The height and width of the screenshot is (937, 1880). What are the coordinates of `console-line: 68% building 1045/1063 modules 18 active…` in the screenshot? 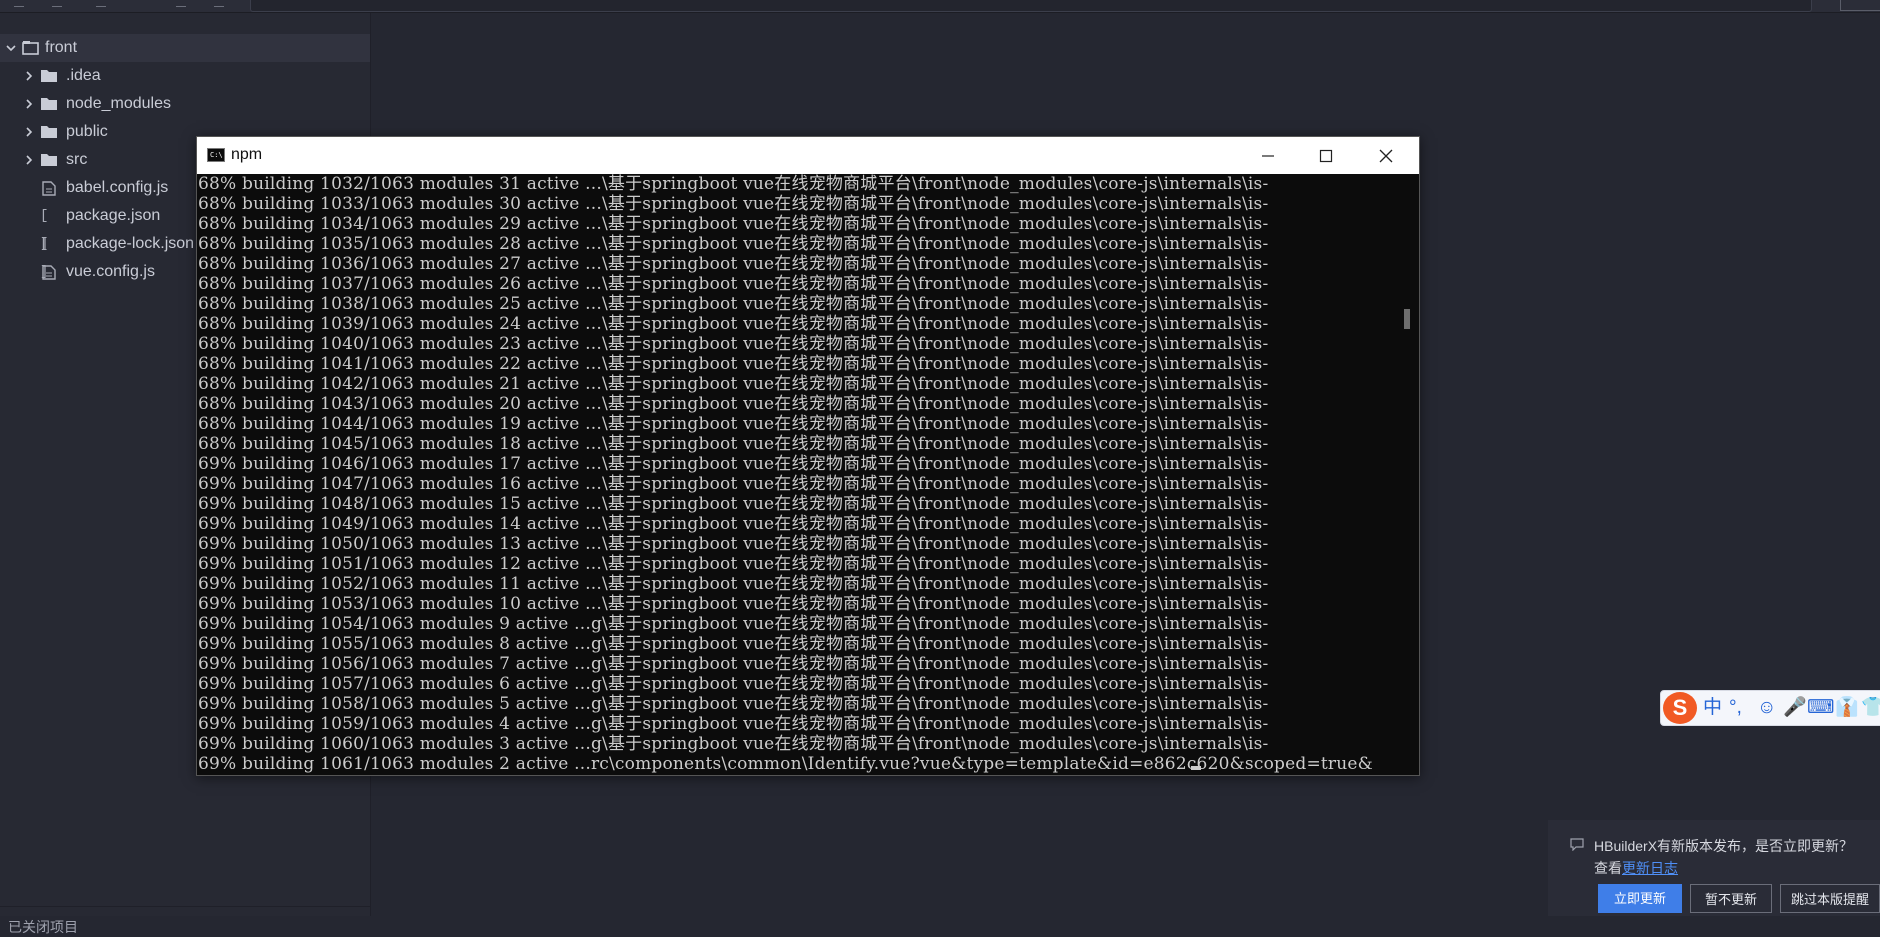 It's located at (733, 444).